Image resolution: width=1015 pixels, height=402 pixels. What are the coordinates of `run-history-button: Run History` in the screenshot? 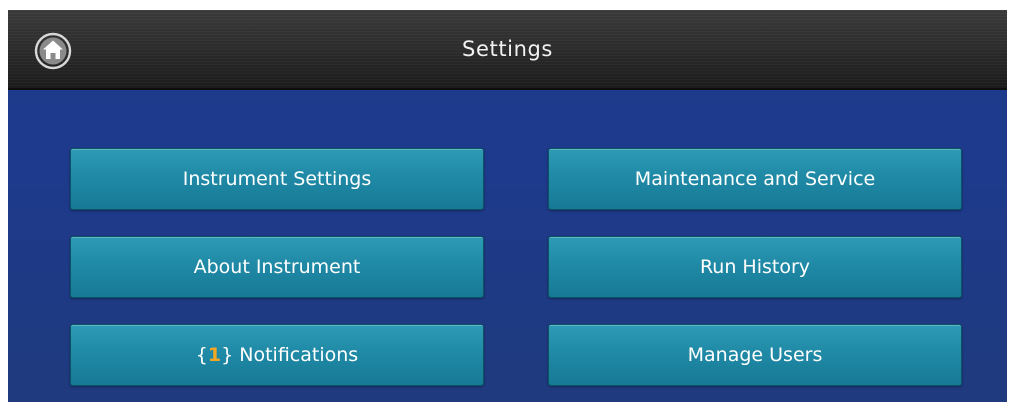 It's located at (755, 267).